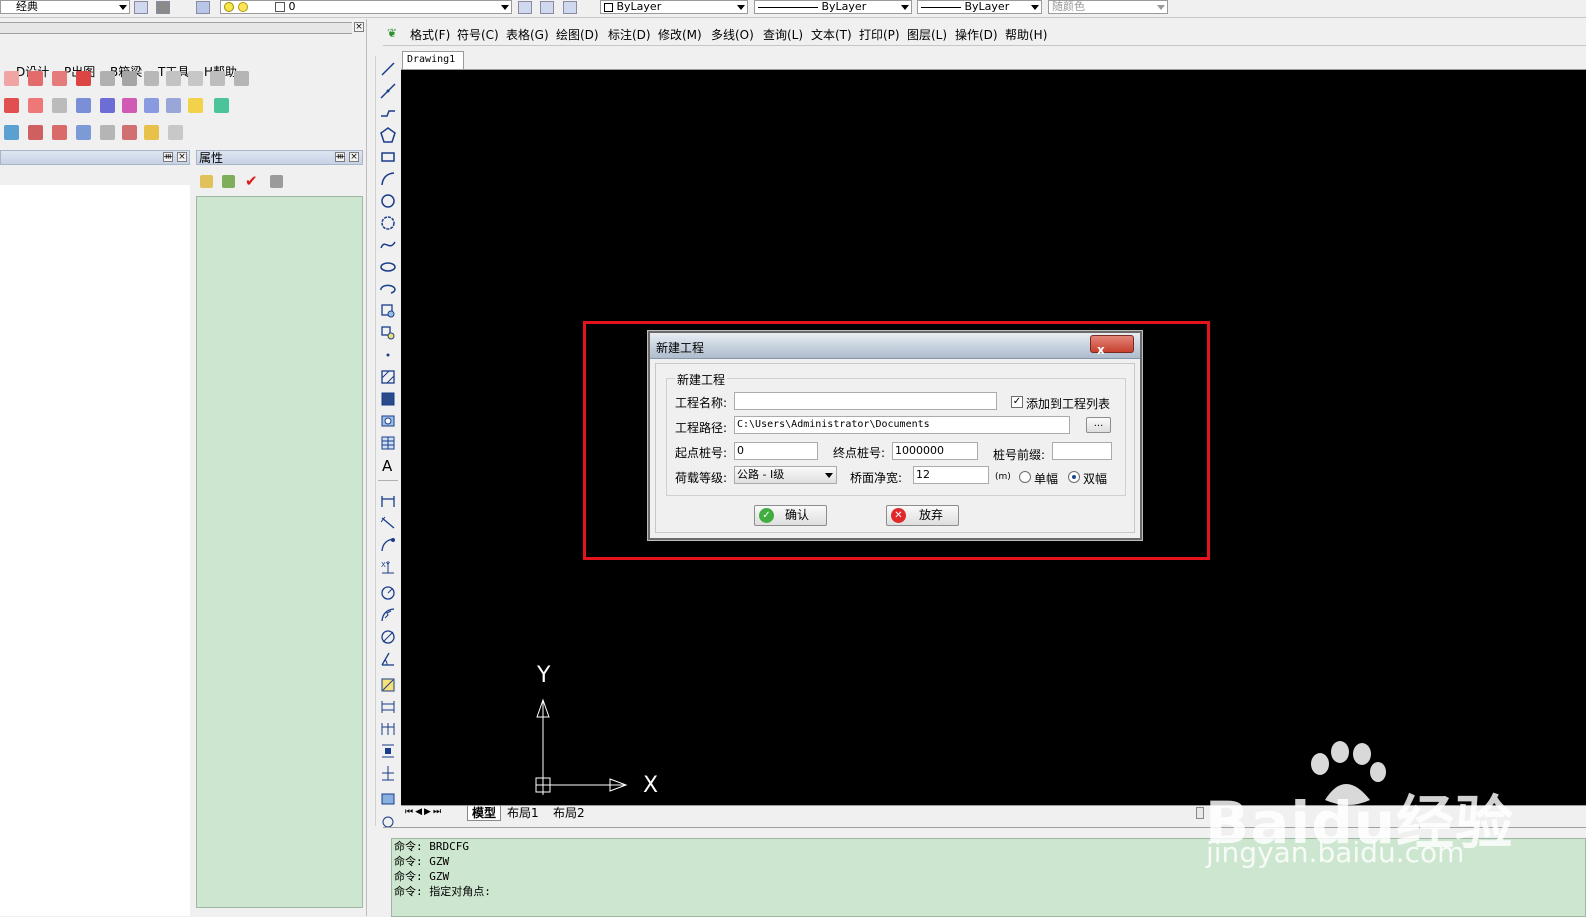 This screenshot has height=917, width=1586. What do you see at coordinates (388, 567) in the screenshot?
I see `ordinate-dimension-icon: XY` at bounding box center [388, 567].